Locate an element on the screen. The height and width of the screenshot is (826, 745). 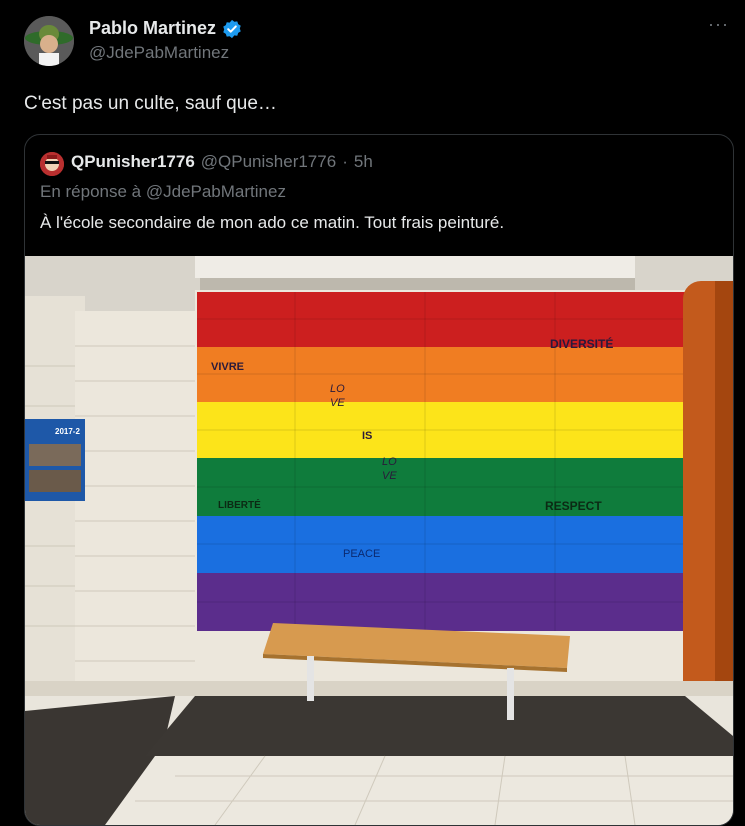
quote-author-handle: @QPunisher1776 is located at coordinates (268, 162).